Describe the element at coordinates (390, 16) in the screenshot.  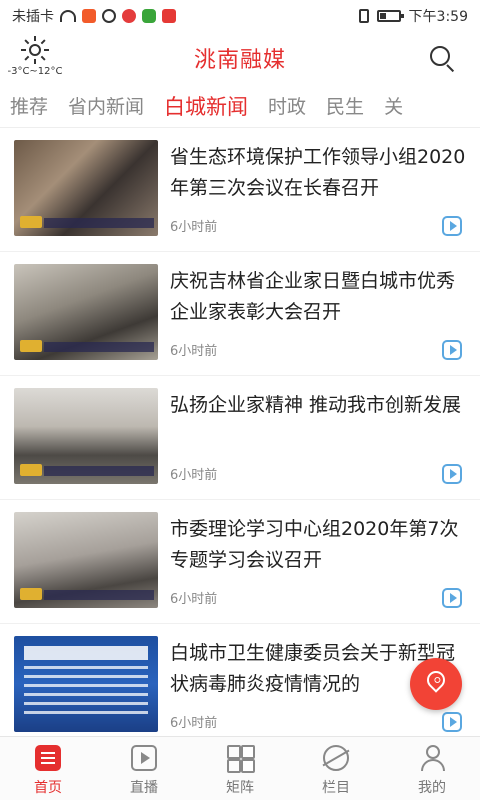
I see `battery-icon` at that location.